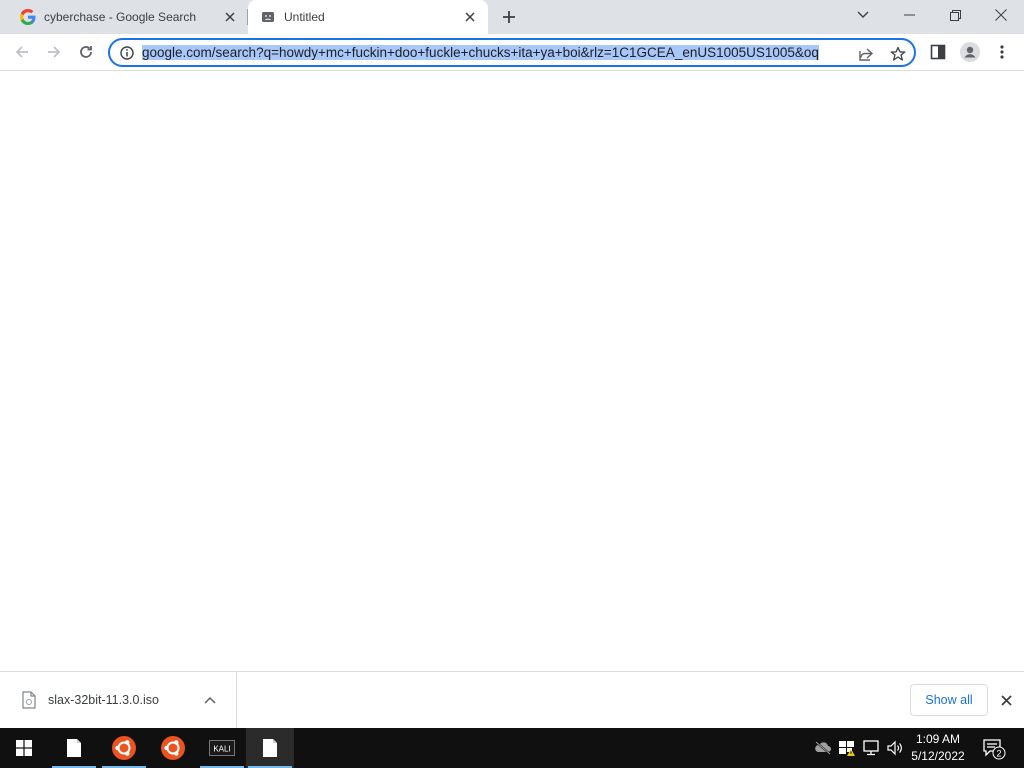  I want to click on close-window-button, so click(1001, 15).